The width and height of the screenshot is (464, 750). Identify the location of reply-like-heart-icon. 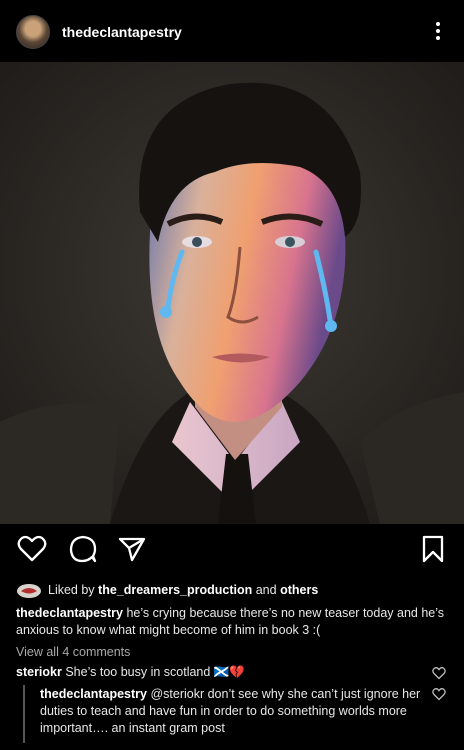
(439, 694).